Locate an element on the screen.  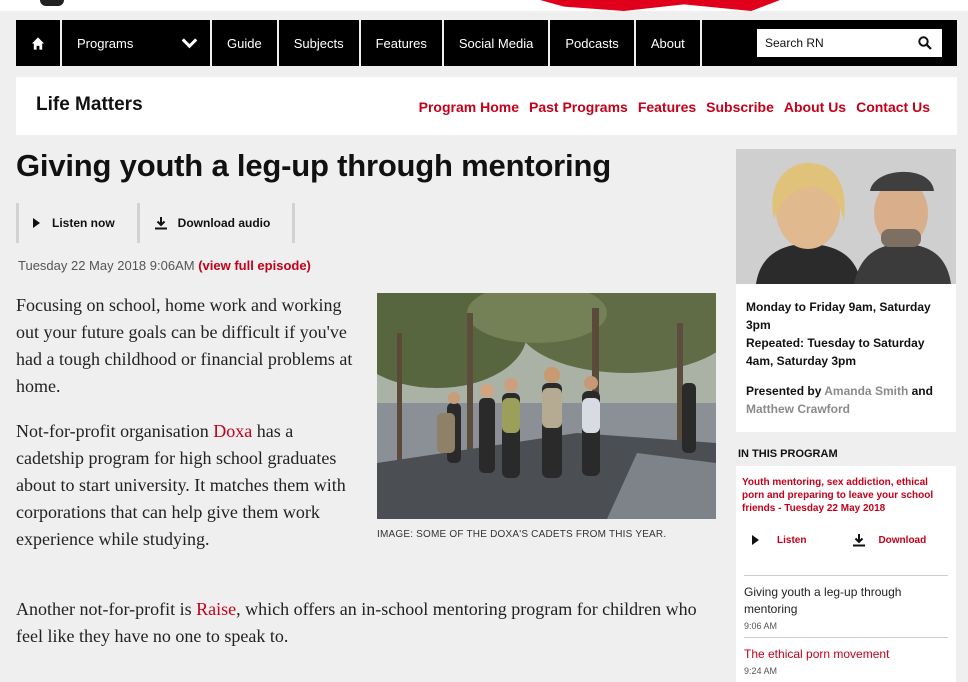
presenters-photo is located at coordinates (846, 216).